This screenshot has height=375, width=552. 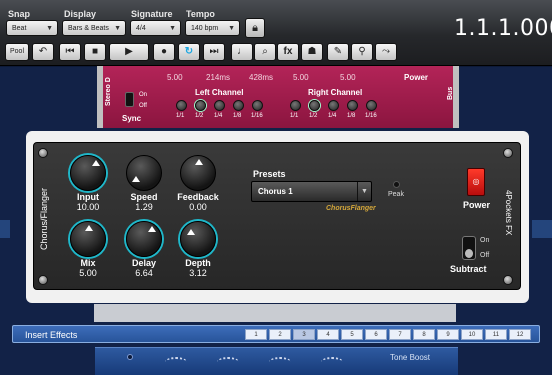 What do you see at coordinates (43, 52) in the screenshot?
I see `undo-button: ↶` at bounding box center [43, 52].